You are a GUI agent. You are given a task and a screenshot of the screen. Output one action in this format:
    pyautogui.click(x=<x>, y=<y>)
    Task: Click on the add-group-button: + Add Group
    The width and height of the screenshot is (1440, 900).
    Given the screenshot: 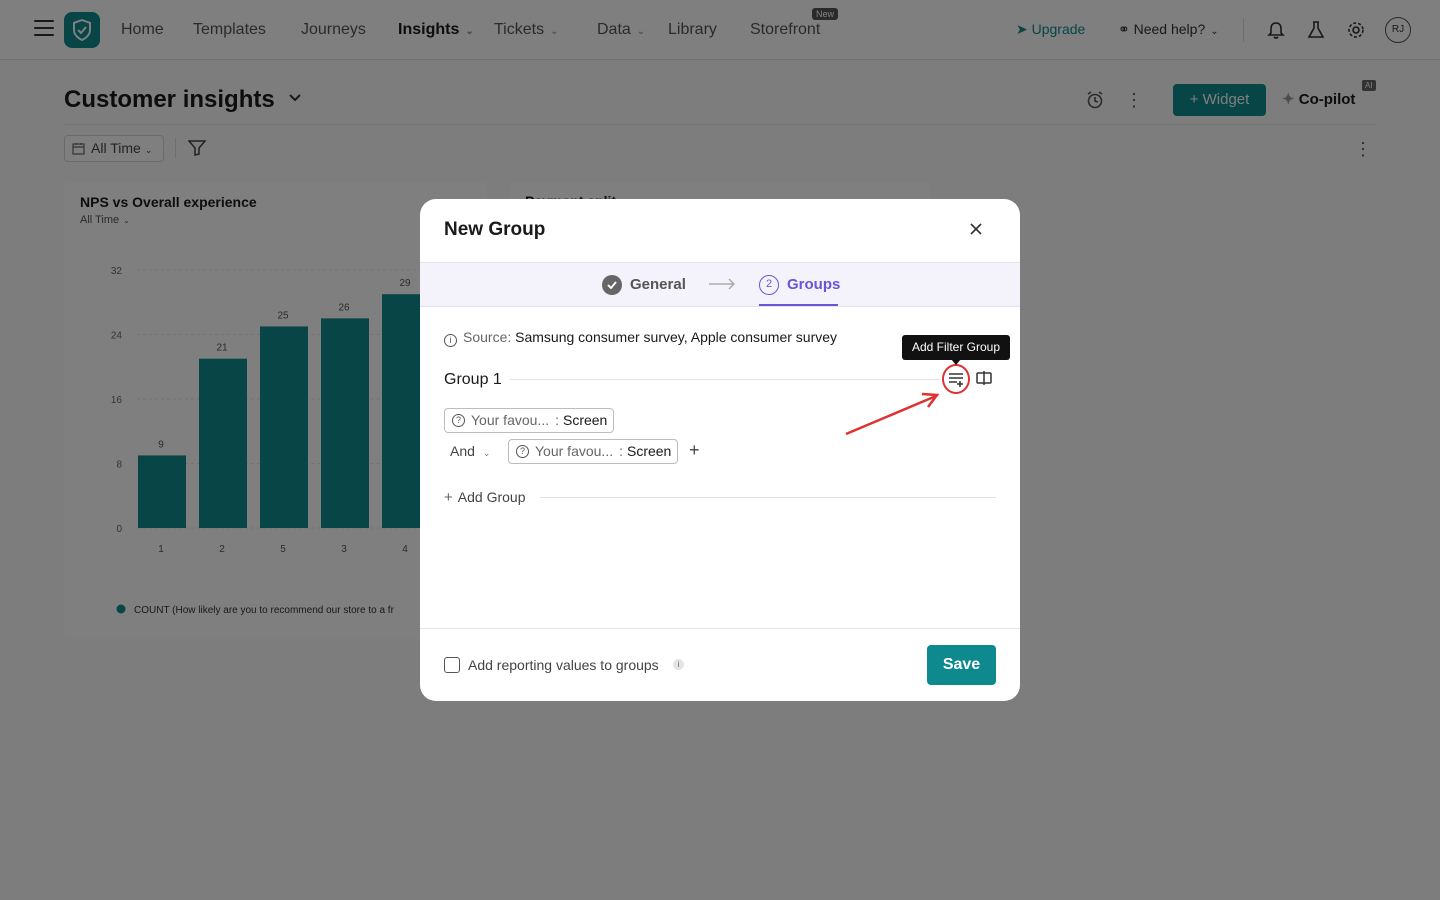 What is the action you would take?
    pyautogui.click(x=484, y=497)
    